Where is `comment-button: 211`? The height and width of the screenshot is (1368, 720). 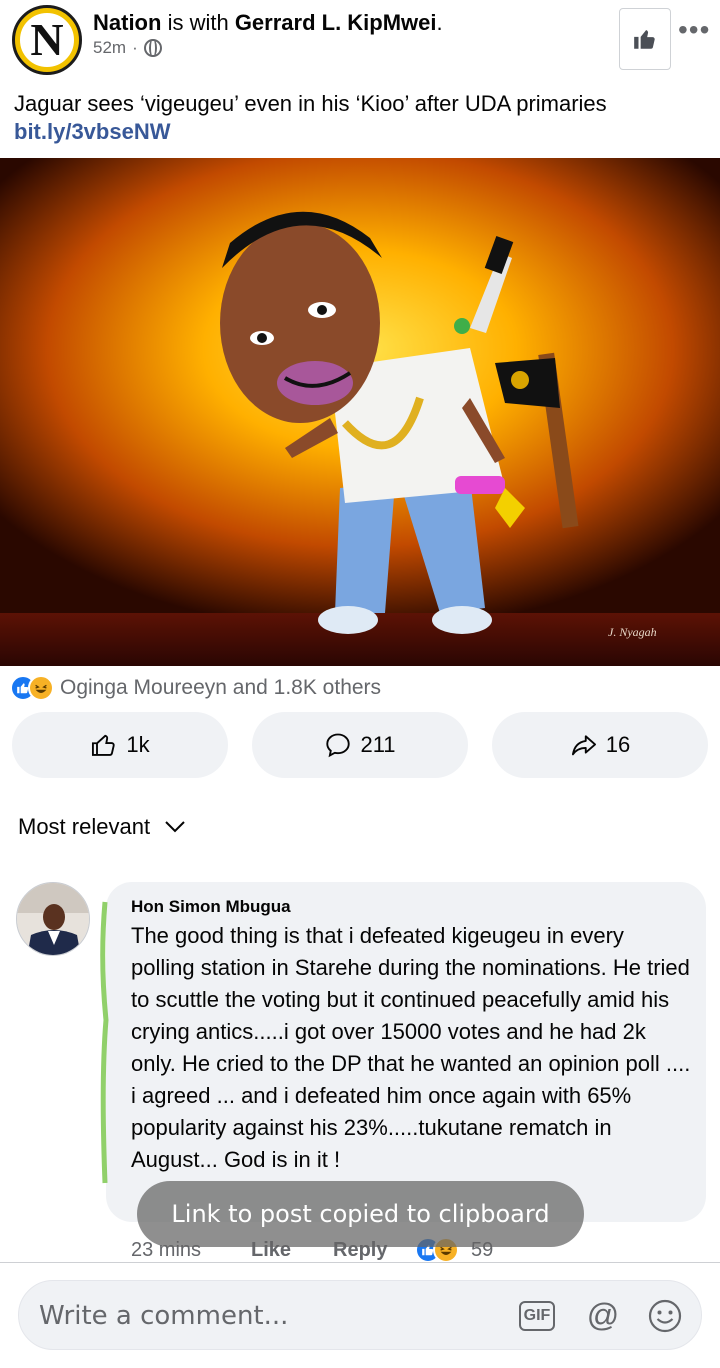 comment-button: 211 is located at coordinates (360, 745).